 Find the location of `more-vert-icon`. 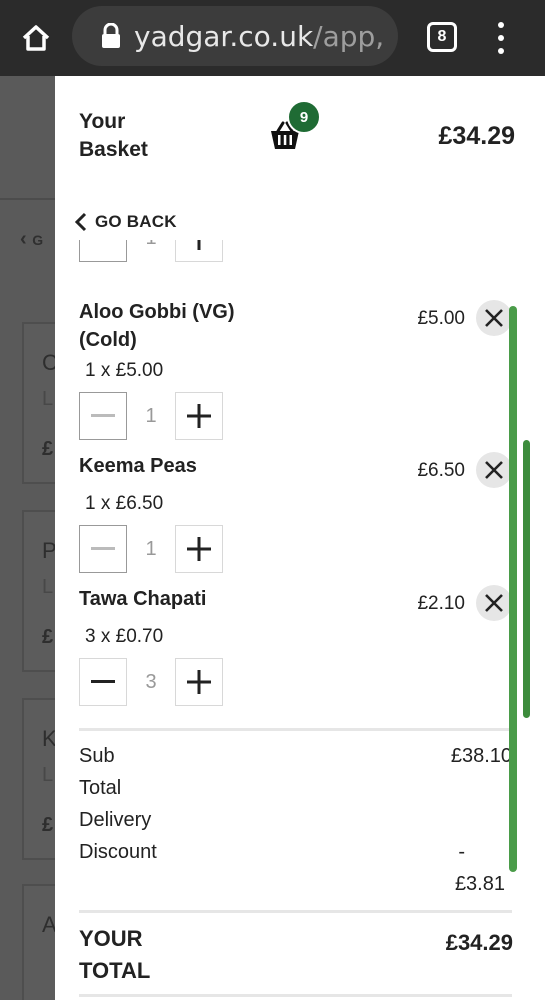

more-vert-icon is located at coordinates (501, 38).